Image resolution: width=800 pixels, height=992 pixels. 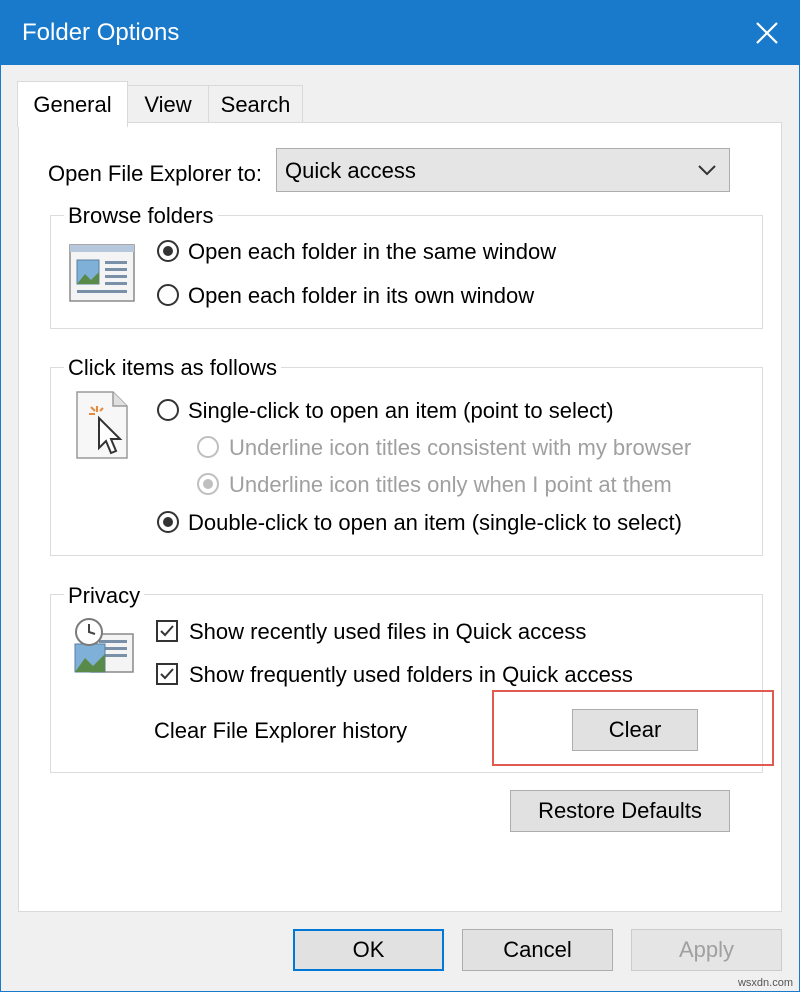 I want to click on label-own-window: Open each folder in its own window, so click(x=361, y=295).